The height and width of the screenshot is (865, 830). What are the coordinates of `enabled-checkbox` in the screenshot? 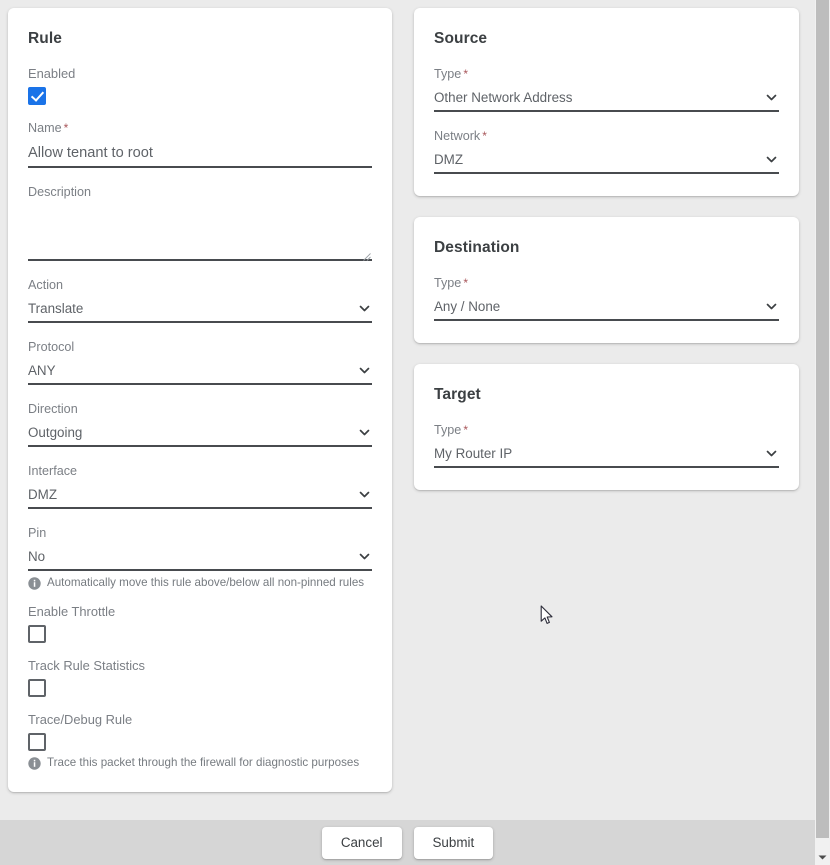 It's located at (37, 96).